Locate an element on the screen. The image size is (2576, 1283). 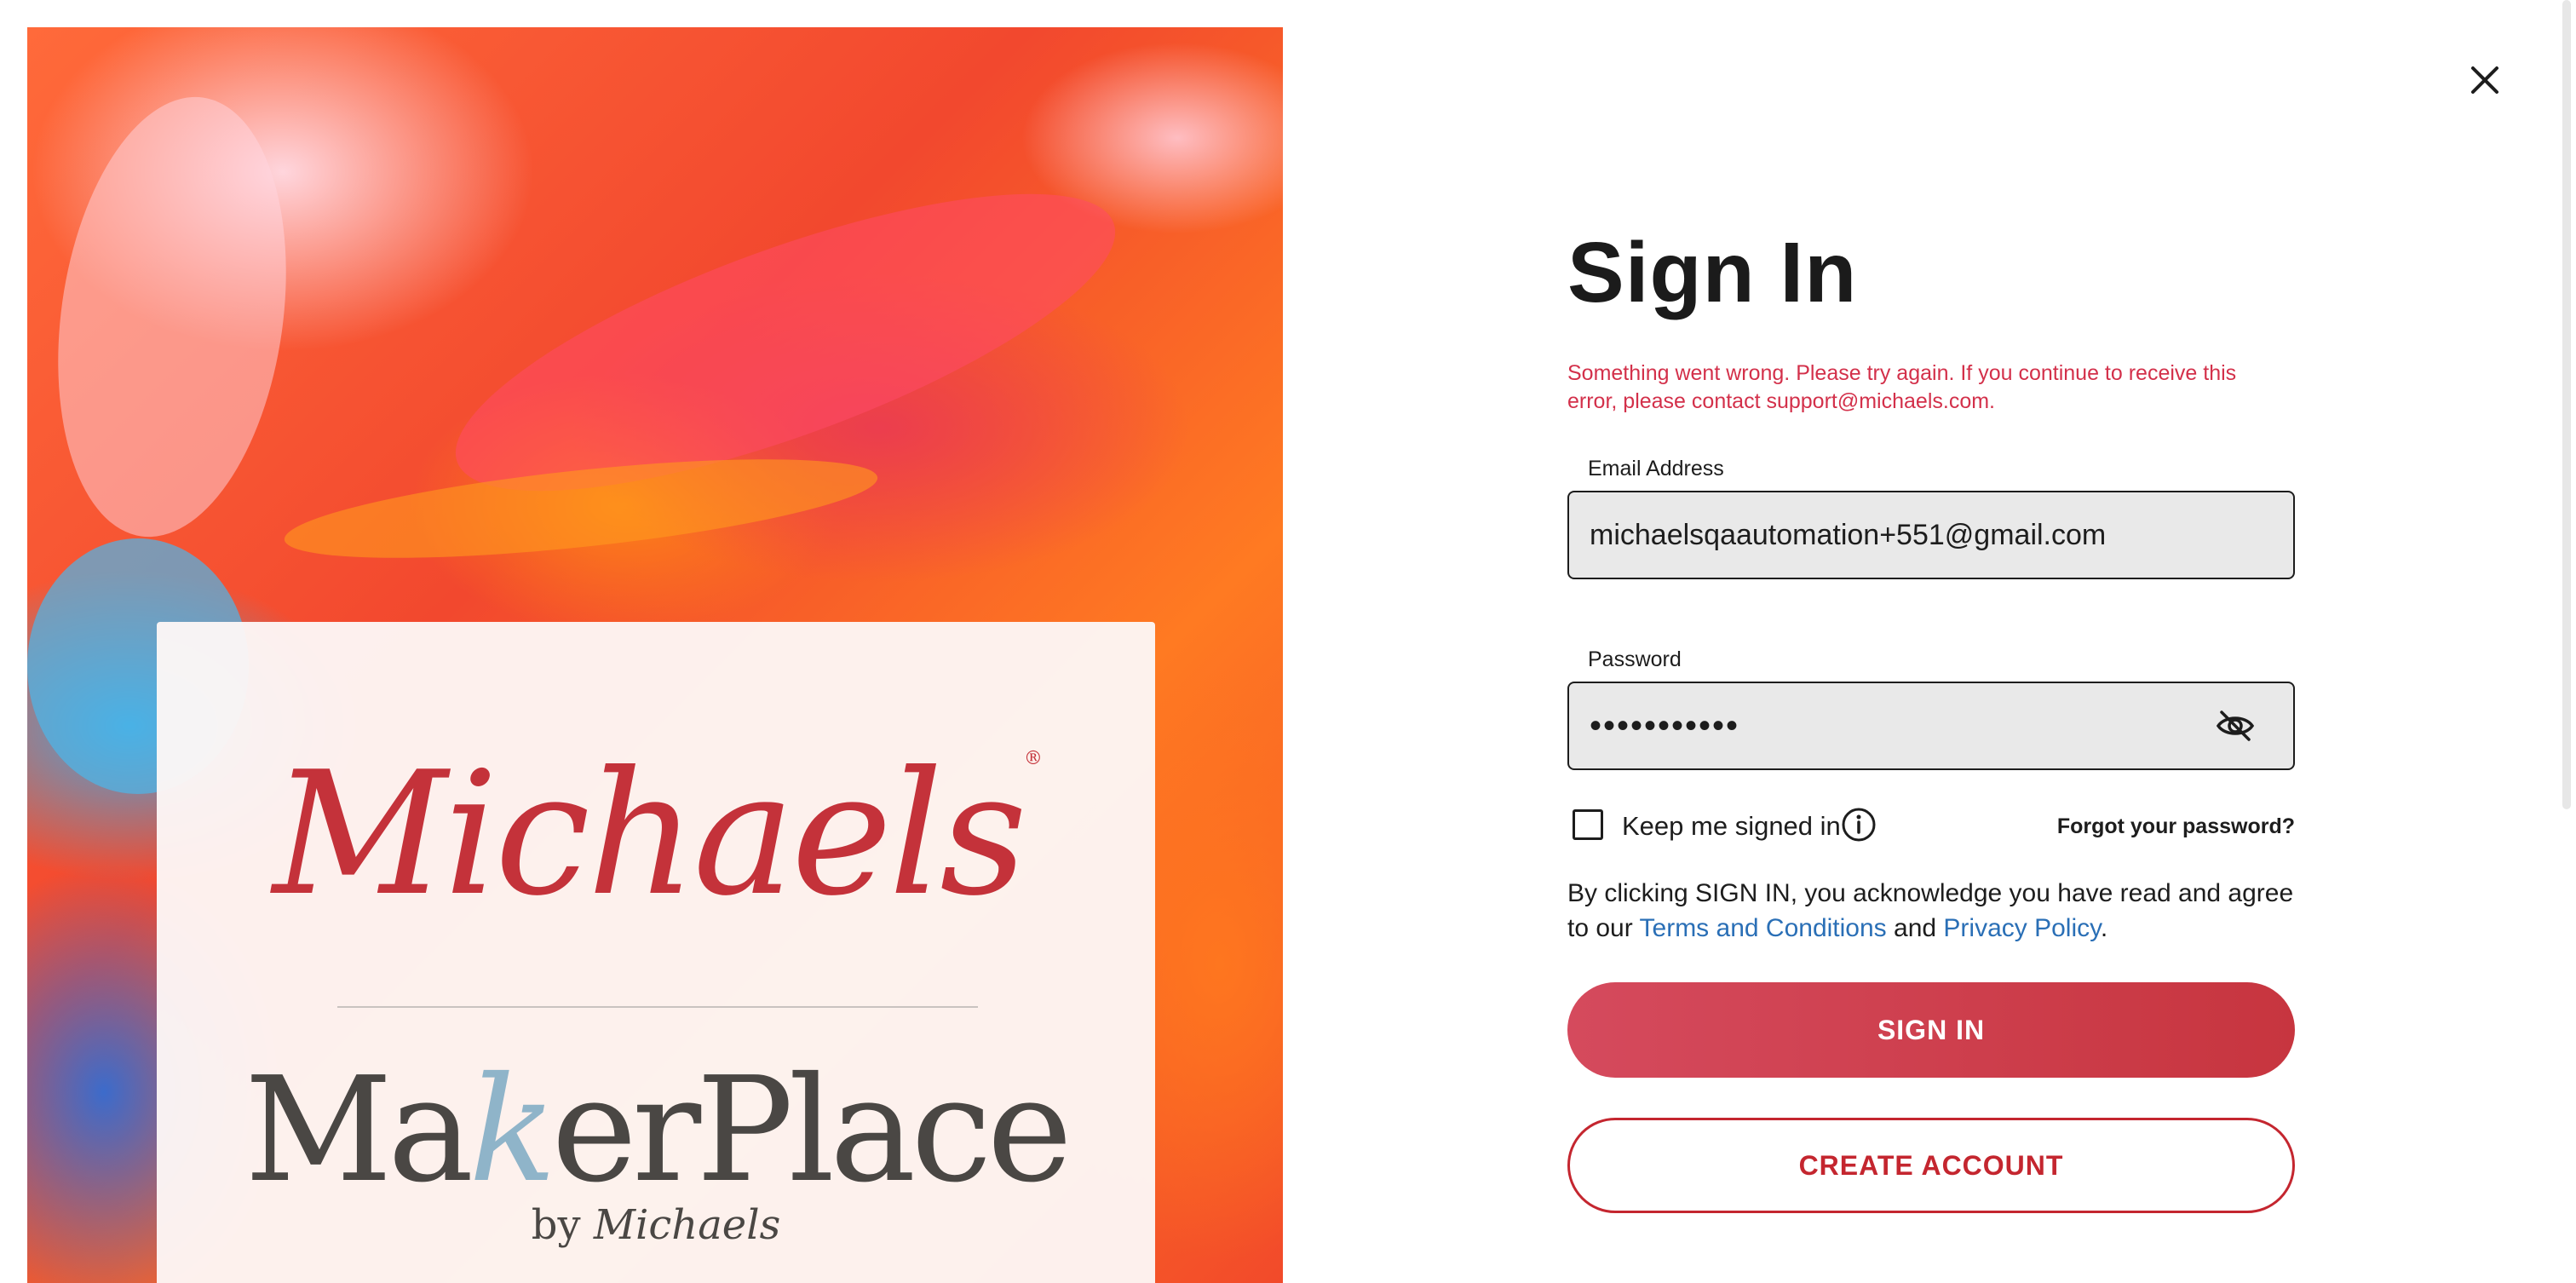
byline-brand: Michaels is located at coordinates (687, 1225).